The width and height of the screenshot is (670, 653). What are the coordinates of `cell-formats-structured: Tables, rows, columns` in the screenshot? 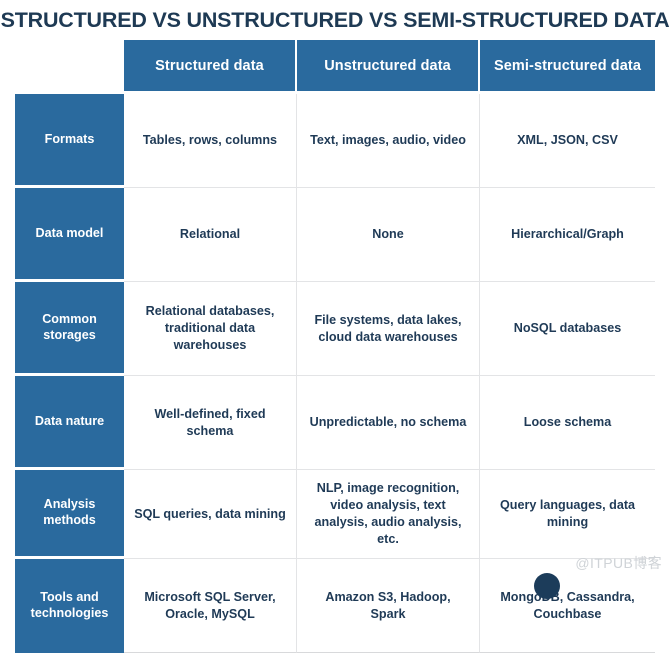 It's located at (210, 141).